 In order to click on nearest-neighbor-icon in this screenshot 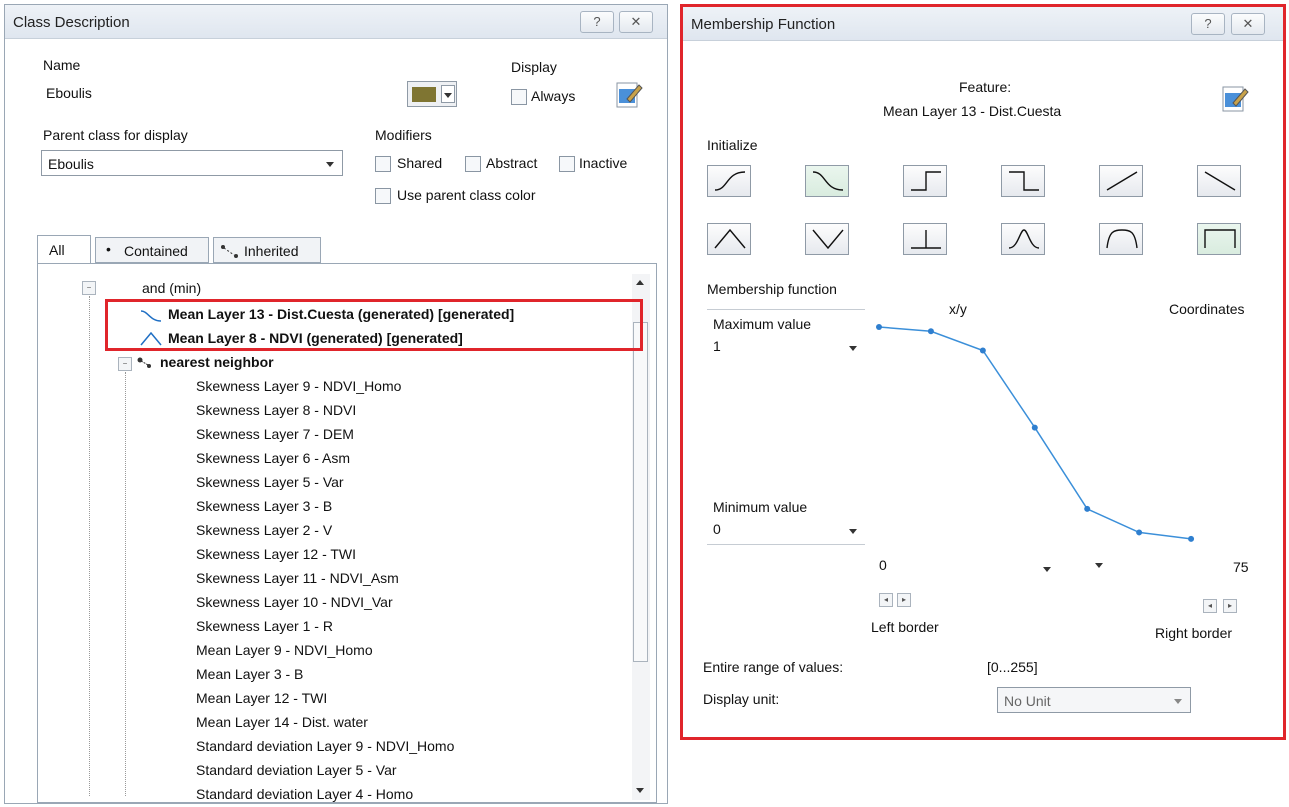, I will do `click(144, 362)`.